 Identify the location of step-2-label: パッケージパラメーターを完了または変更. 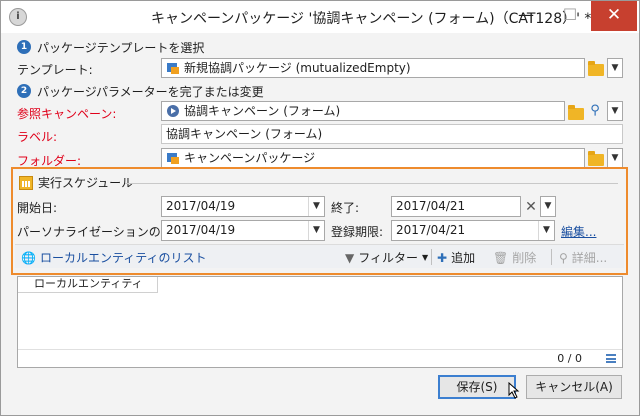
(150, 91).